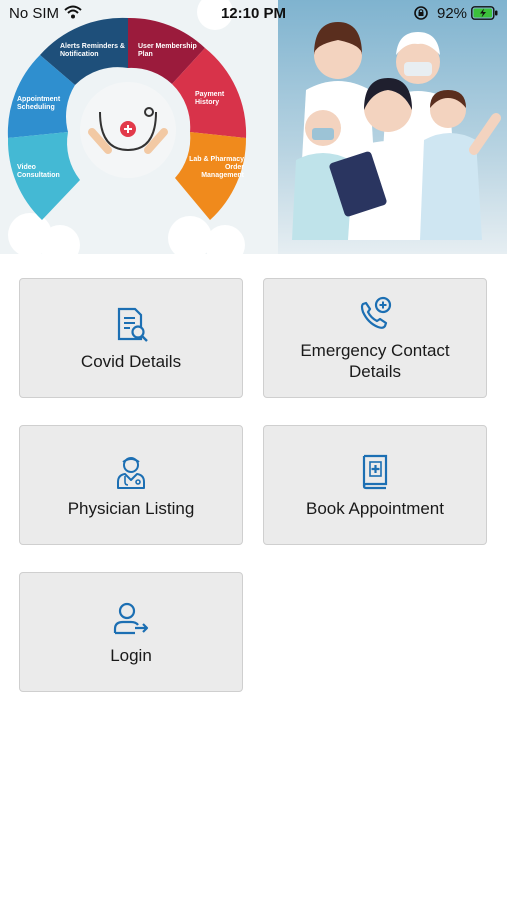  Describe the element at coordinates (375, 508) in the screenshot. I see `book-appointment-label: Book Appointment` at that location.